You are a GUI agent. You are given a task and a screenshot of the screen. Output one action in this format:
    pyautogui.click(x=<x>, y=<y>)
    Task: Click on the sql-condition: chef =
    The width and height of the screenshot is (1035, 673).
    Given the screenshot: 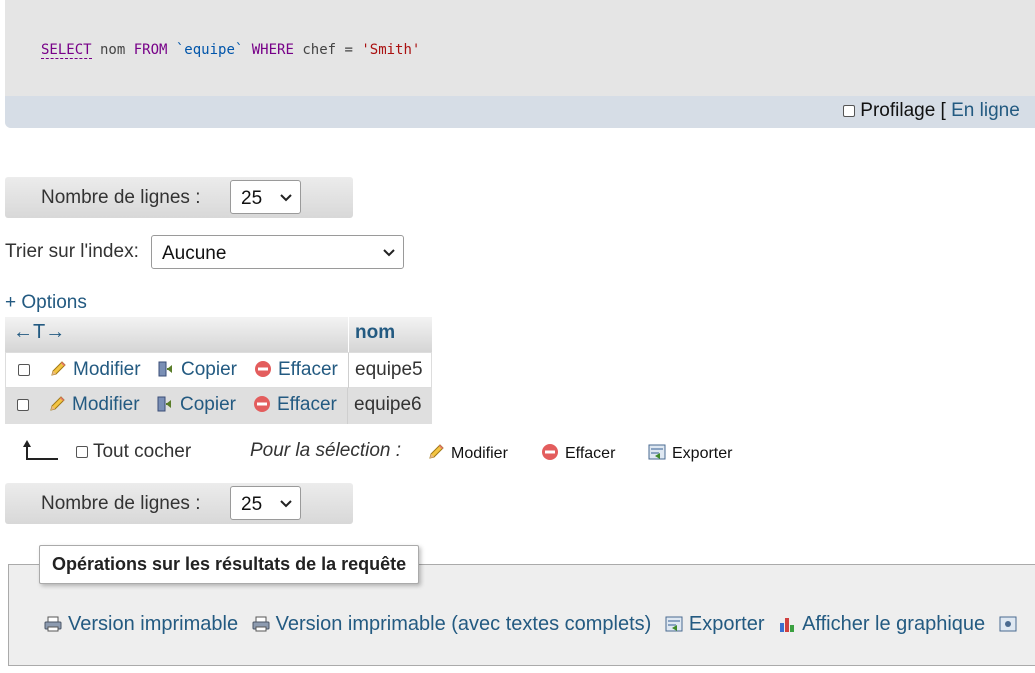 What is the action you would take?
    pyautogui.click(x=327, y=50)
    